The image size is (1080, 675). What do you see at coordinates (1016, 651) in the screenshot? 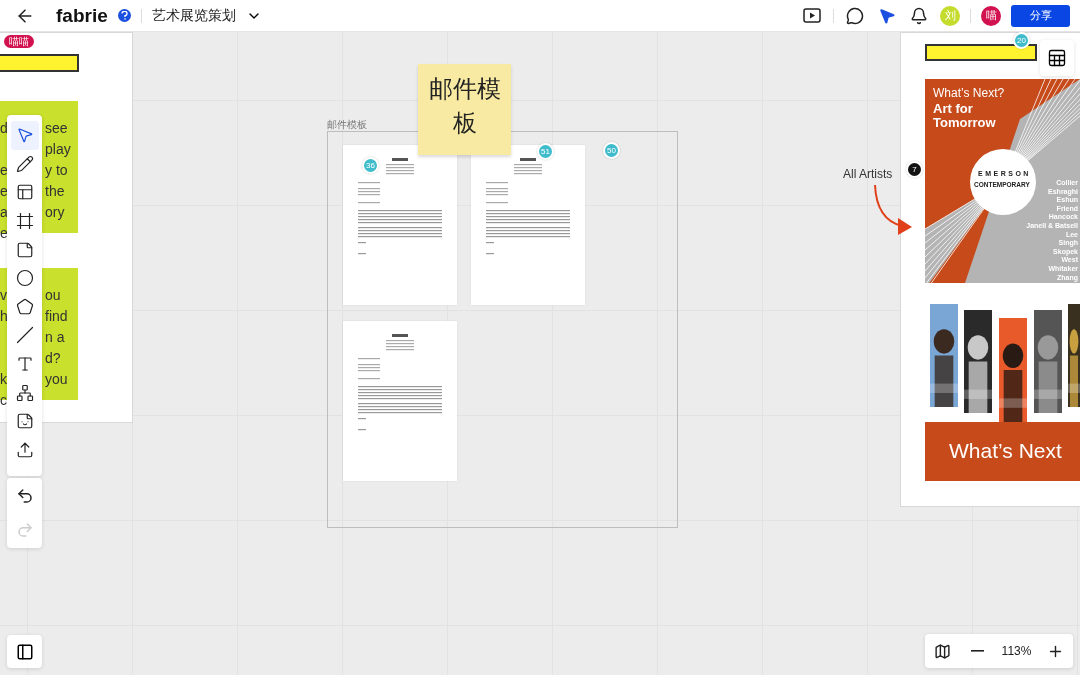
I see `zoom-level: 113%` at bounding box center [1016, 651].